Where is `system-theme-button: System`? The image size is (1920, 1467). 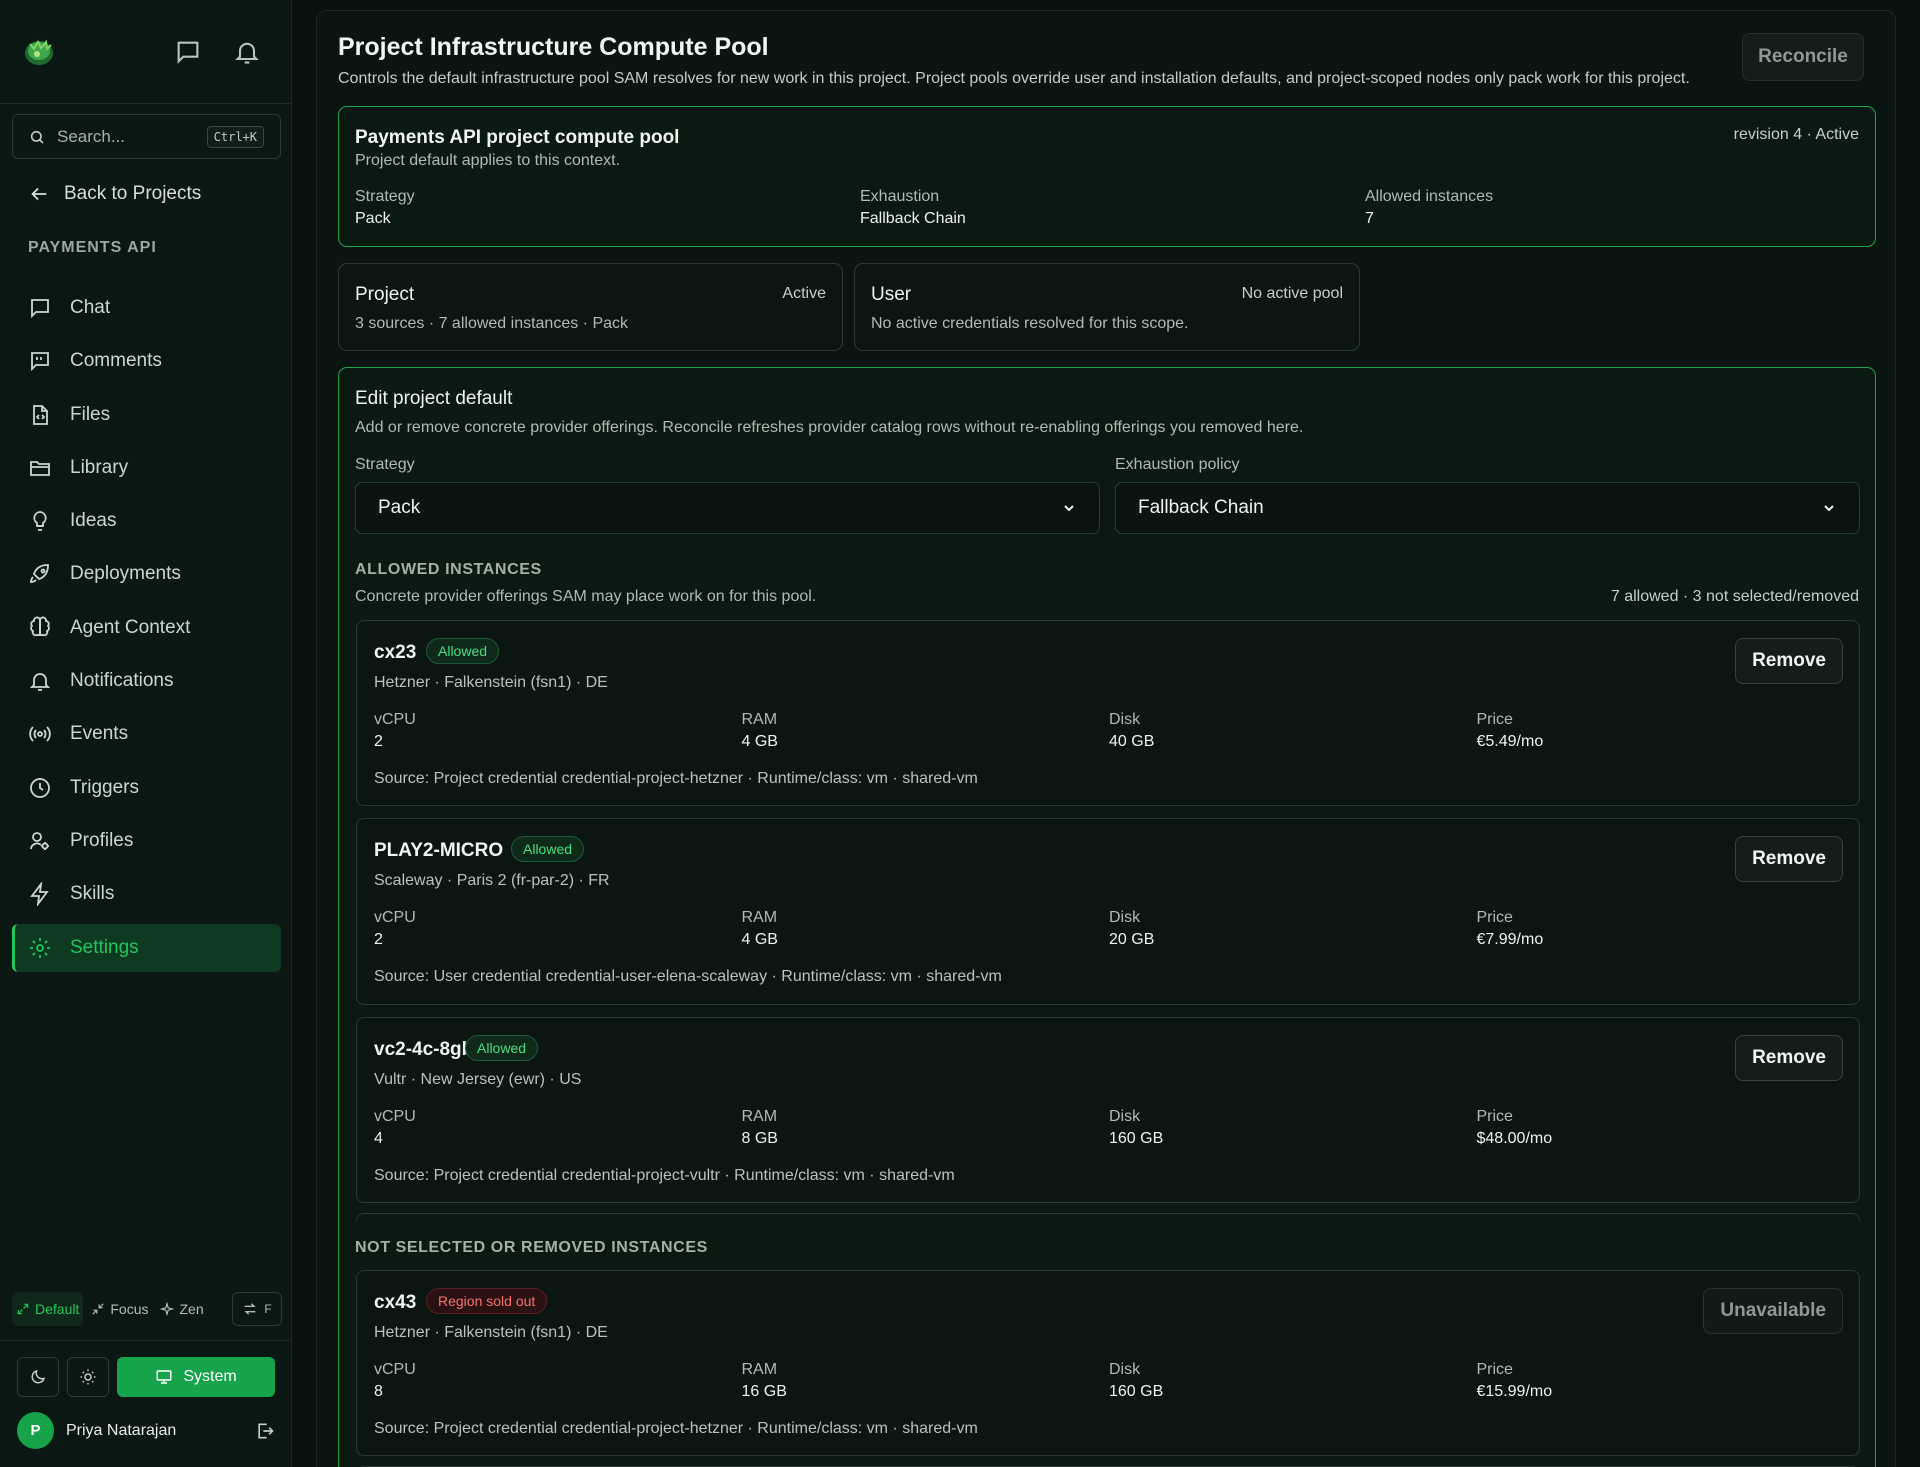
system-theme-button: System is located at coordinates (196, 1377).